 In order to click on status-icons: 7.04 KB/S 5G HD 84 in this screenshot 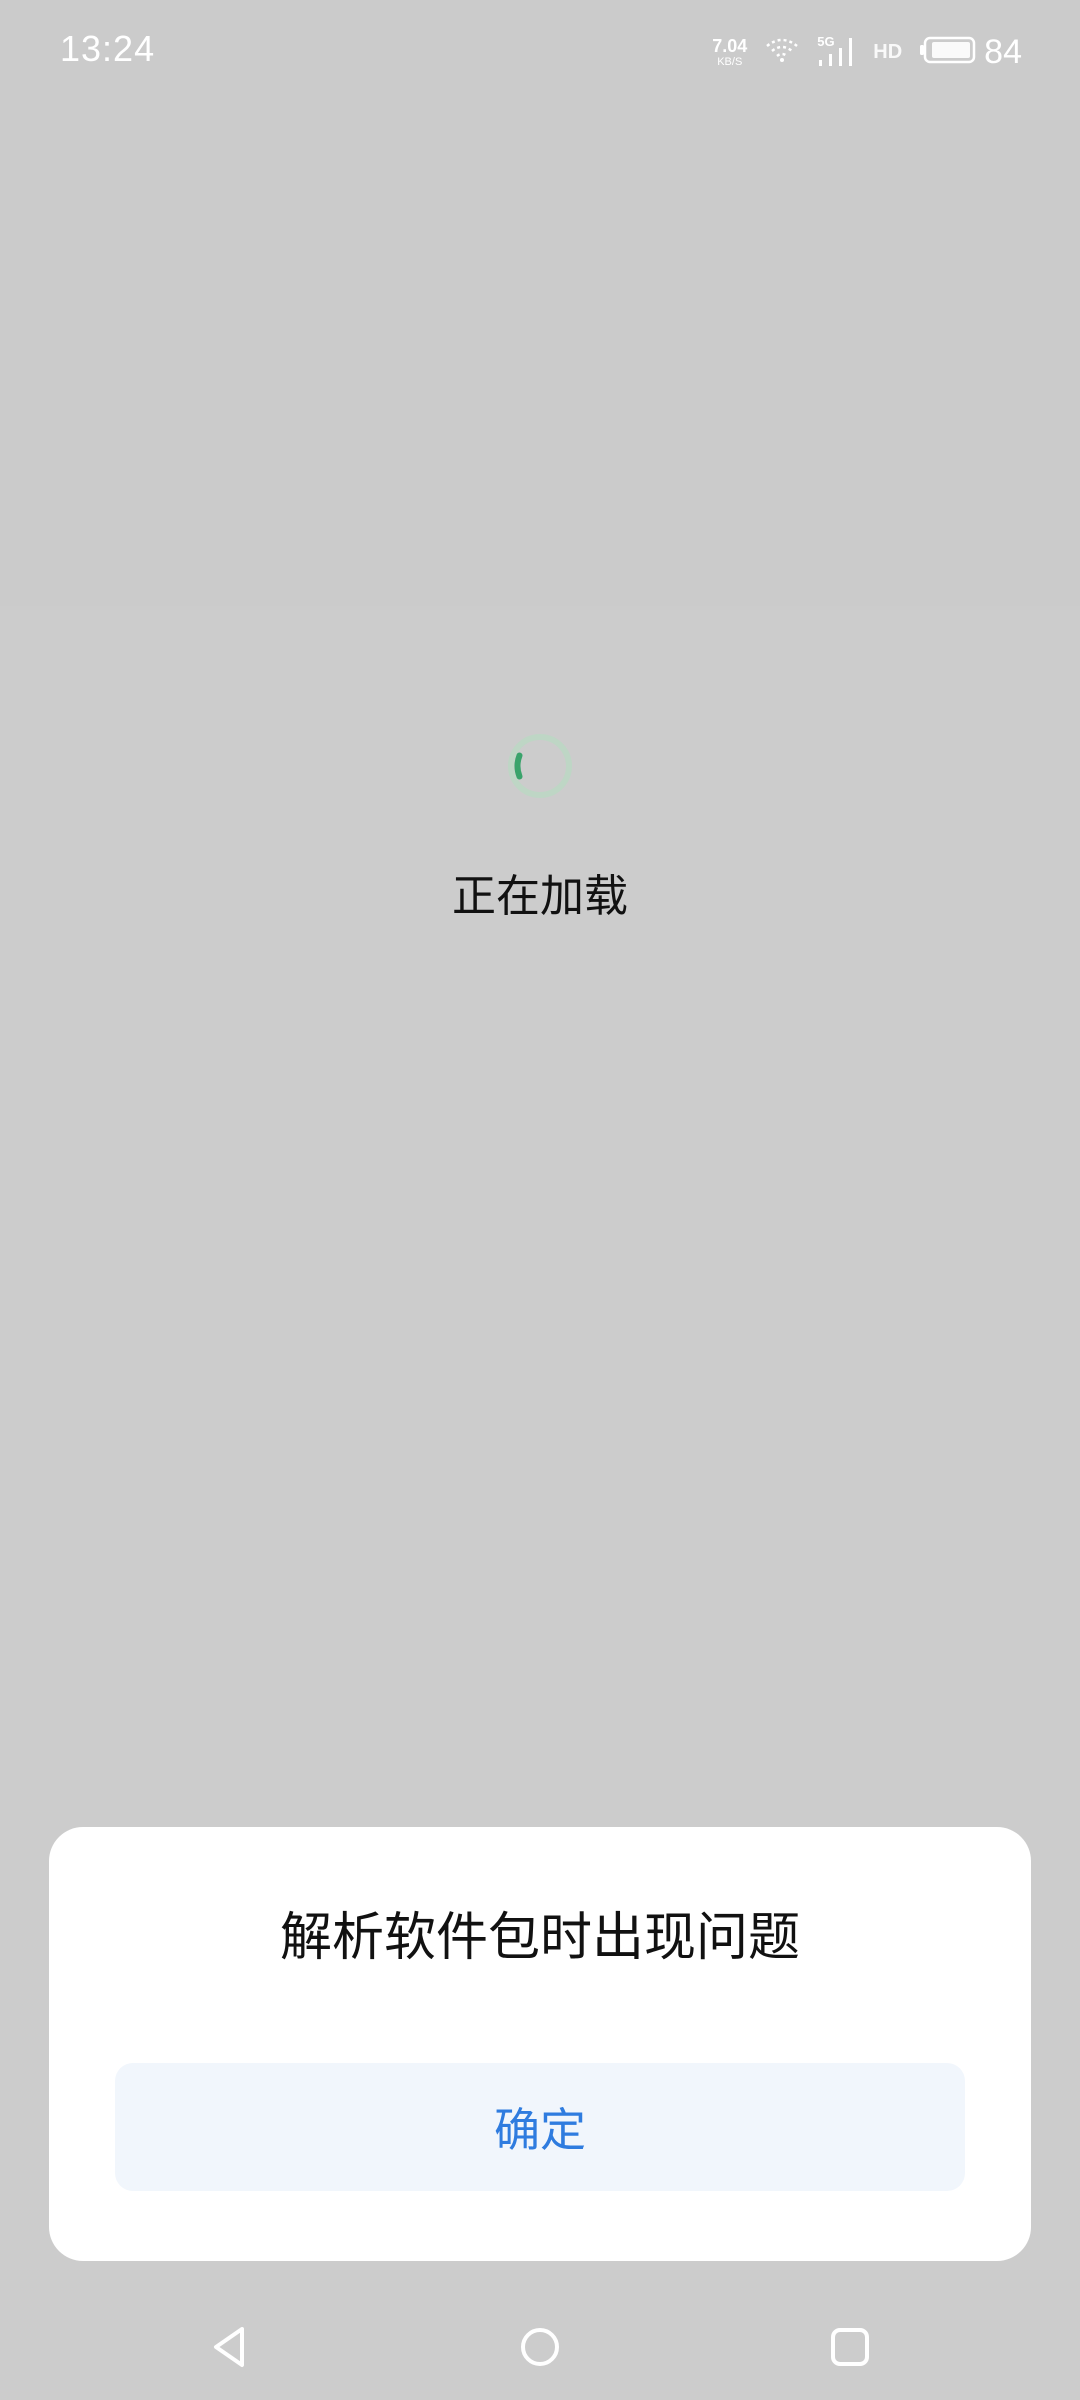, I will do `click(867, 52)`.